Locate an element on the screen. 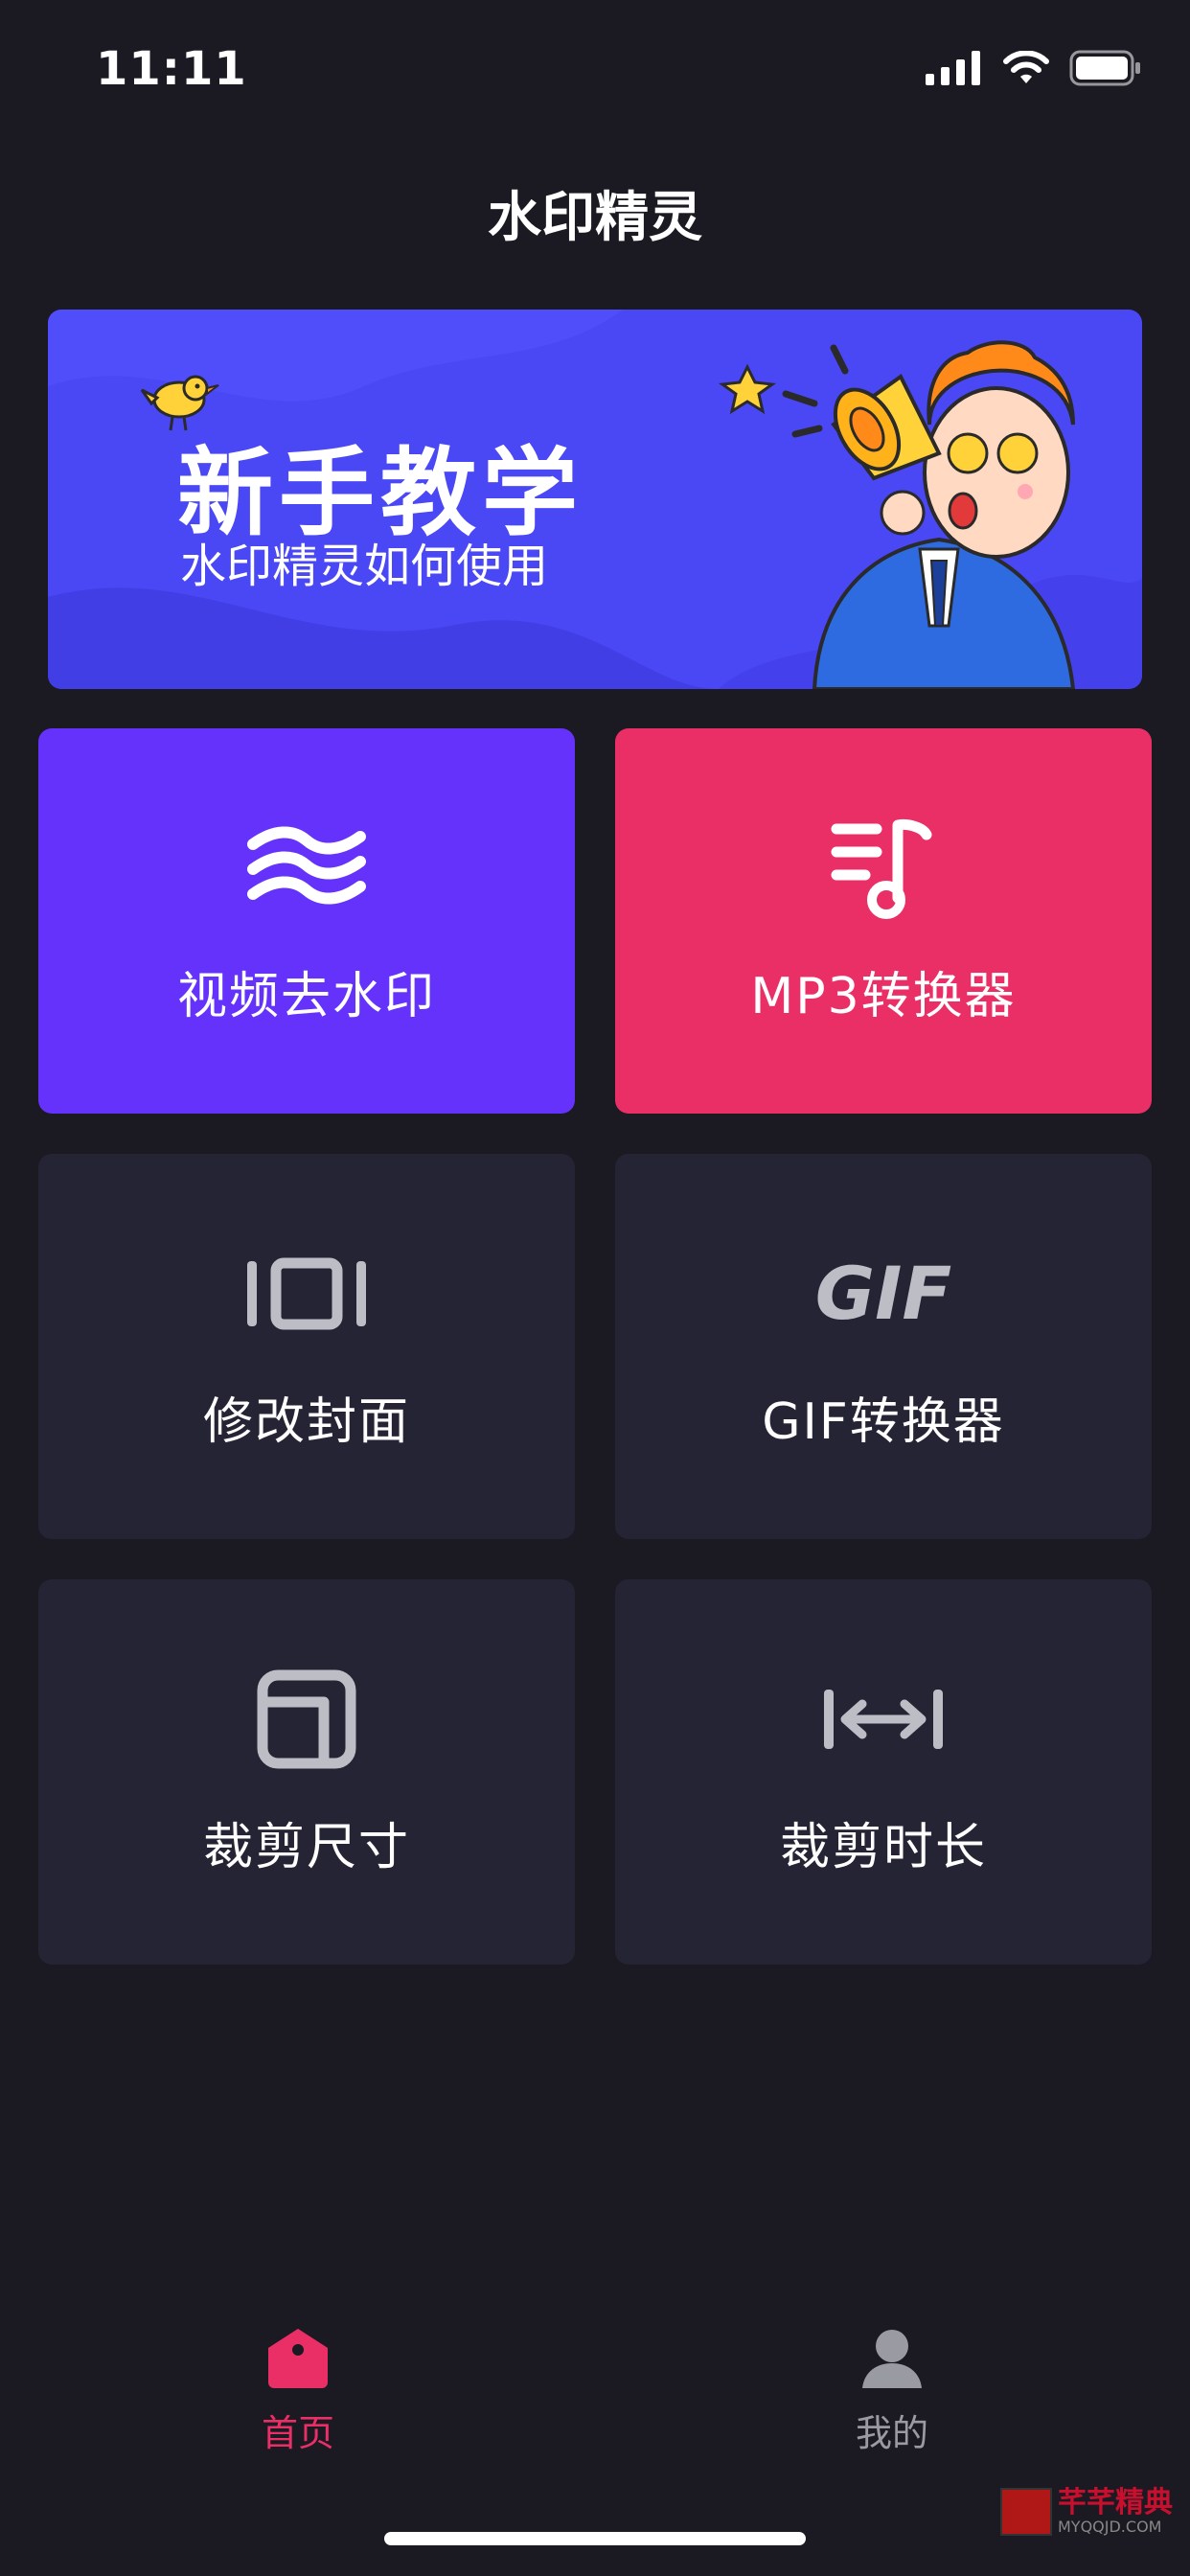  gif-icon: GIF is located at coordinates (883, 1293).